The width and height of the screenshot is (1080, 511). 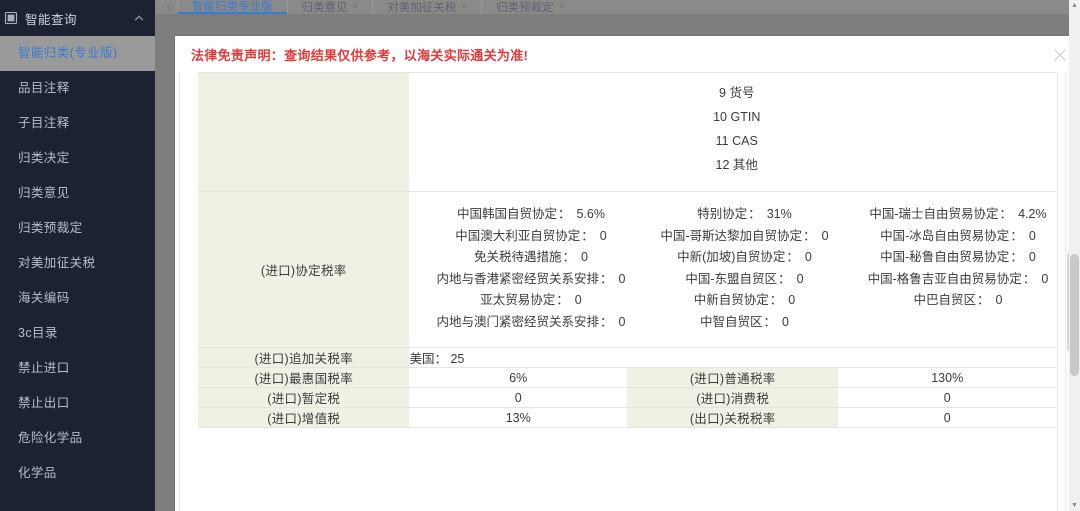 What do you see at coordinates (1074, 505) in the screenshot?
I see `window-scroll-down-icon: ▼` at bounding box center [1074, 505].